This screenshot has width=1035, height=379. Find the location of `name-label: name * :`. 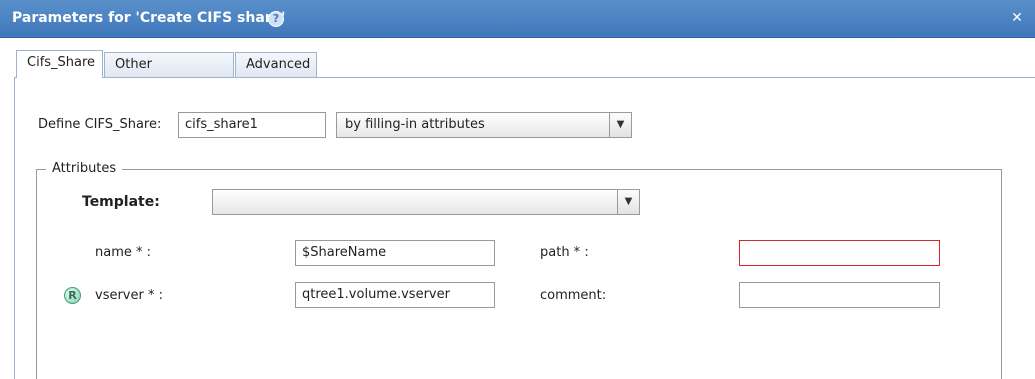

name-label: name * : is located at coordinates (123, 252).